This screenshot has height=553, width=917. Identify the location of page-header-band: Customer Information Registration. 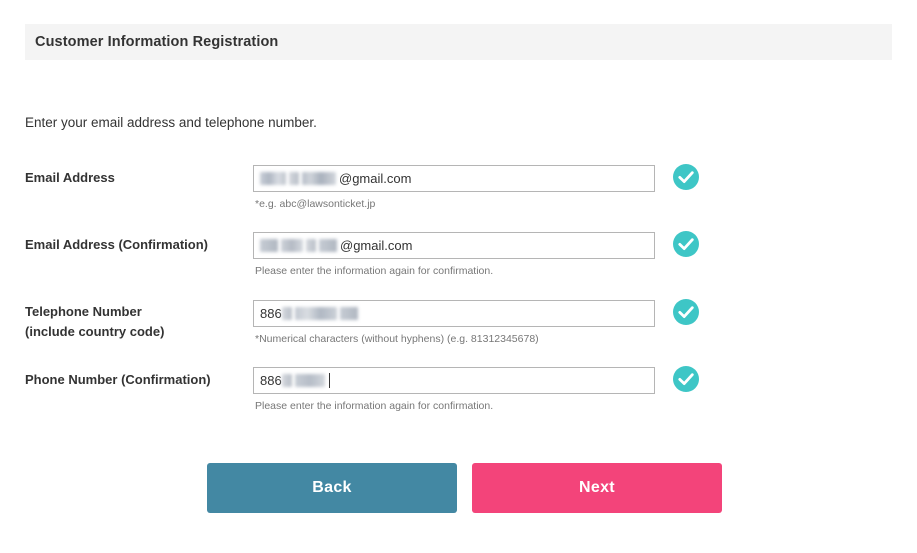
(458, 42).